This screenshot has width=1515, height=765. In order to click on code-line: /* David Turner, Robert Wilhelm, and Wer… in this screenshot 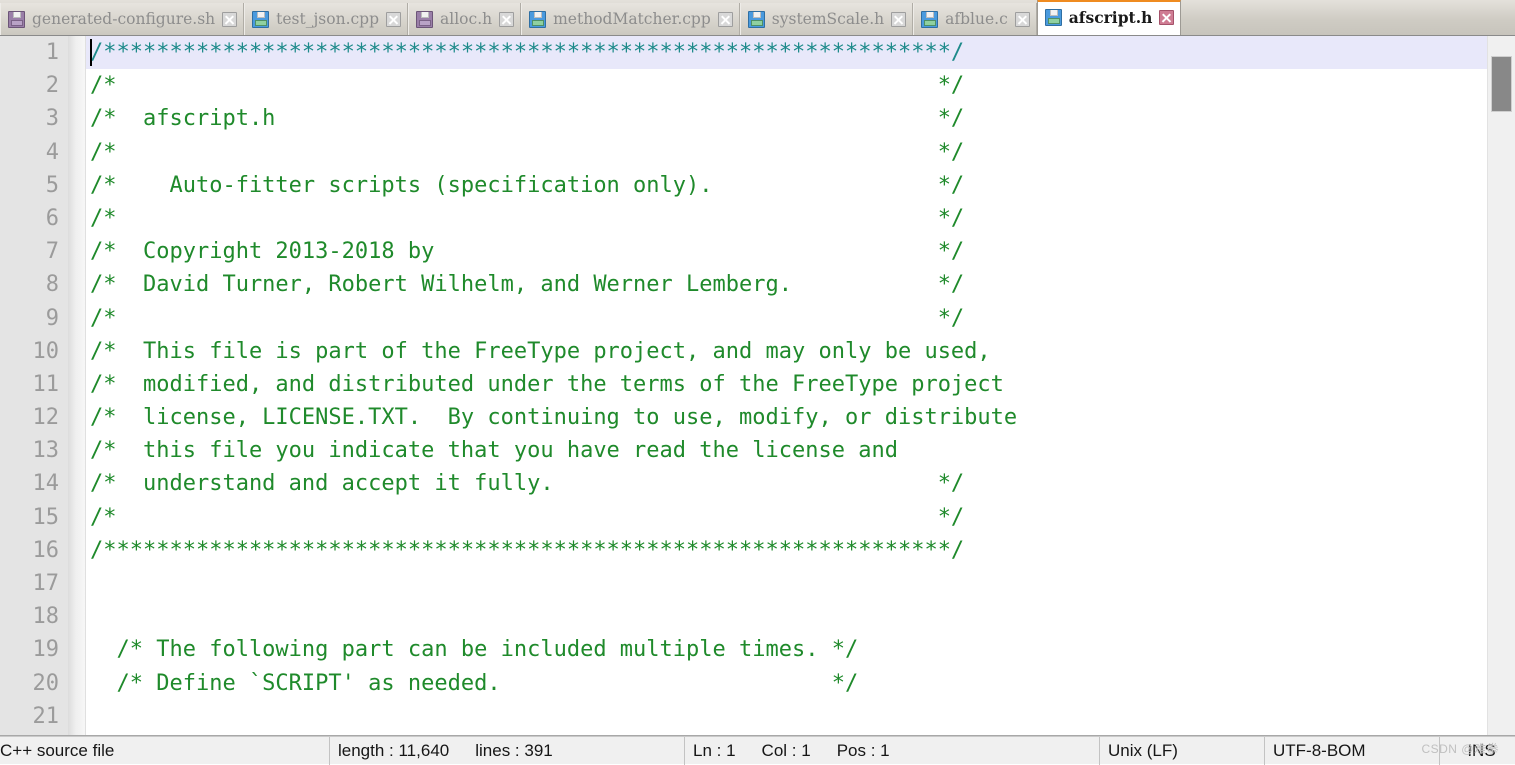, I will do `click(786, 284)`.